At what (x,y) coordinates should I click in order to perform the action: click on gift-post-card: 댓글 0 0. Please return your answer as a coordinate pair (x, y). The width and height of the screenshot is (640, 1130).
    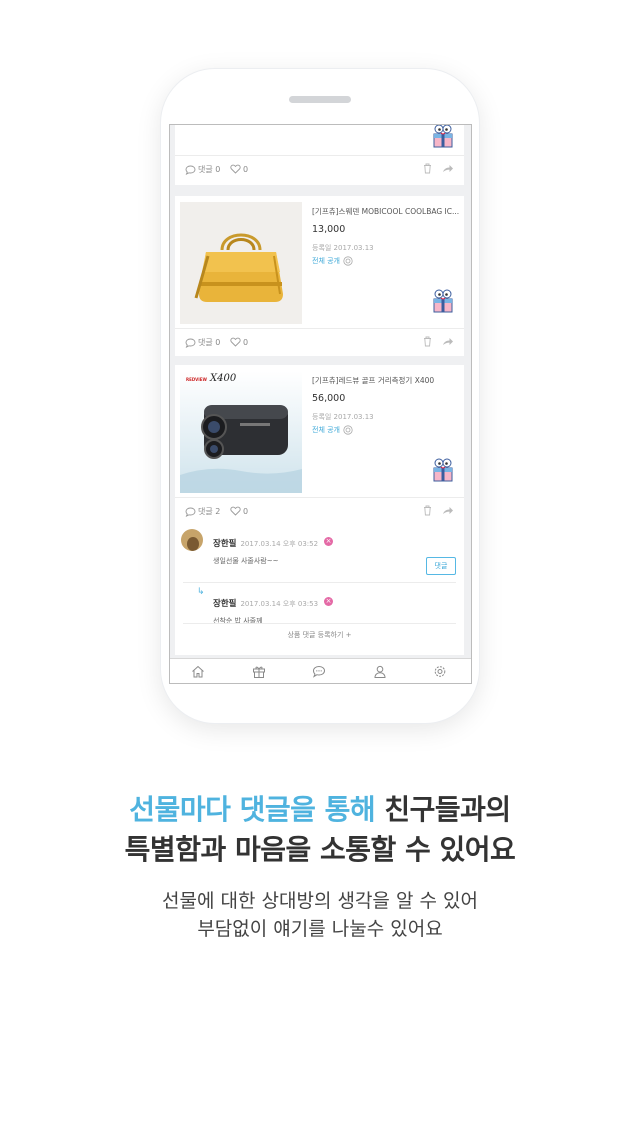
    Looking at the image, I should click on (319, 155).